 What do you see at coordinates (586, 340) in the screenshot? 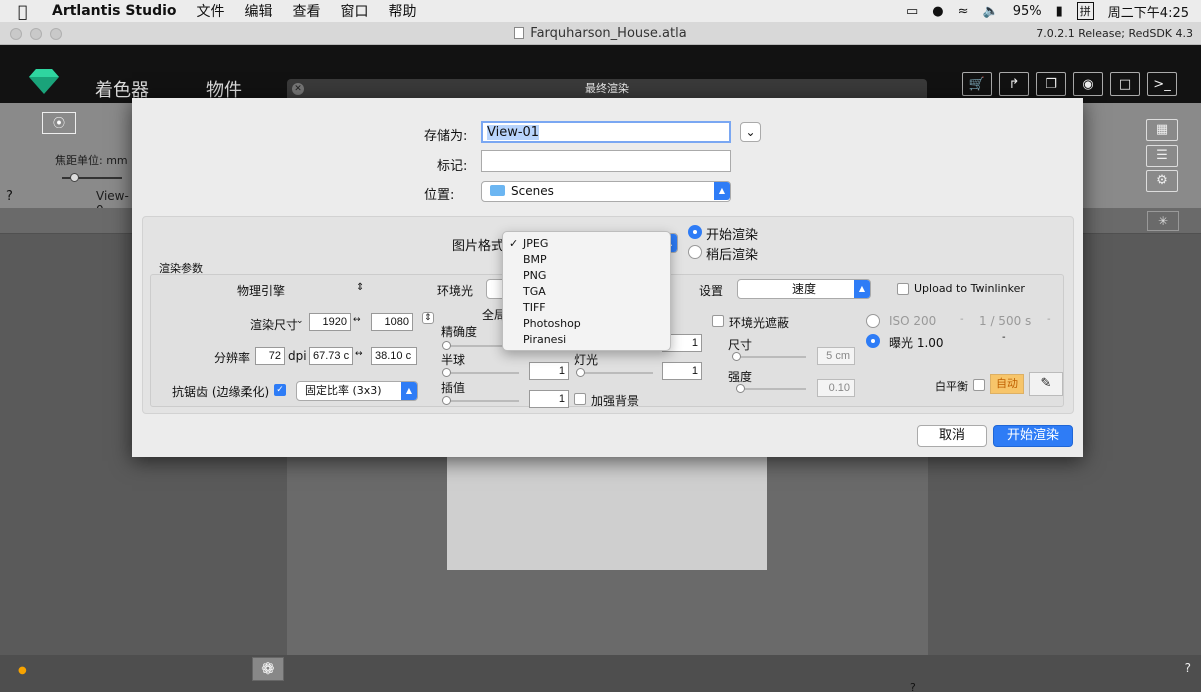
I see `format-option-piranesi: Piranesi` at bounding box center [586, 340].